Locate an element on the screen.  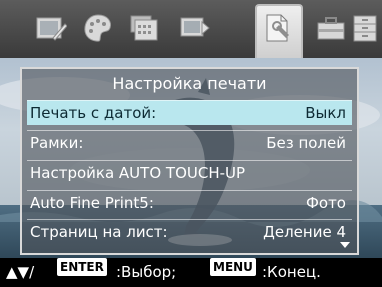
menu-action-text: :Конец. is located at coordinates (291, 272).